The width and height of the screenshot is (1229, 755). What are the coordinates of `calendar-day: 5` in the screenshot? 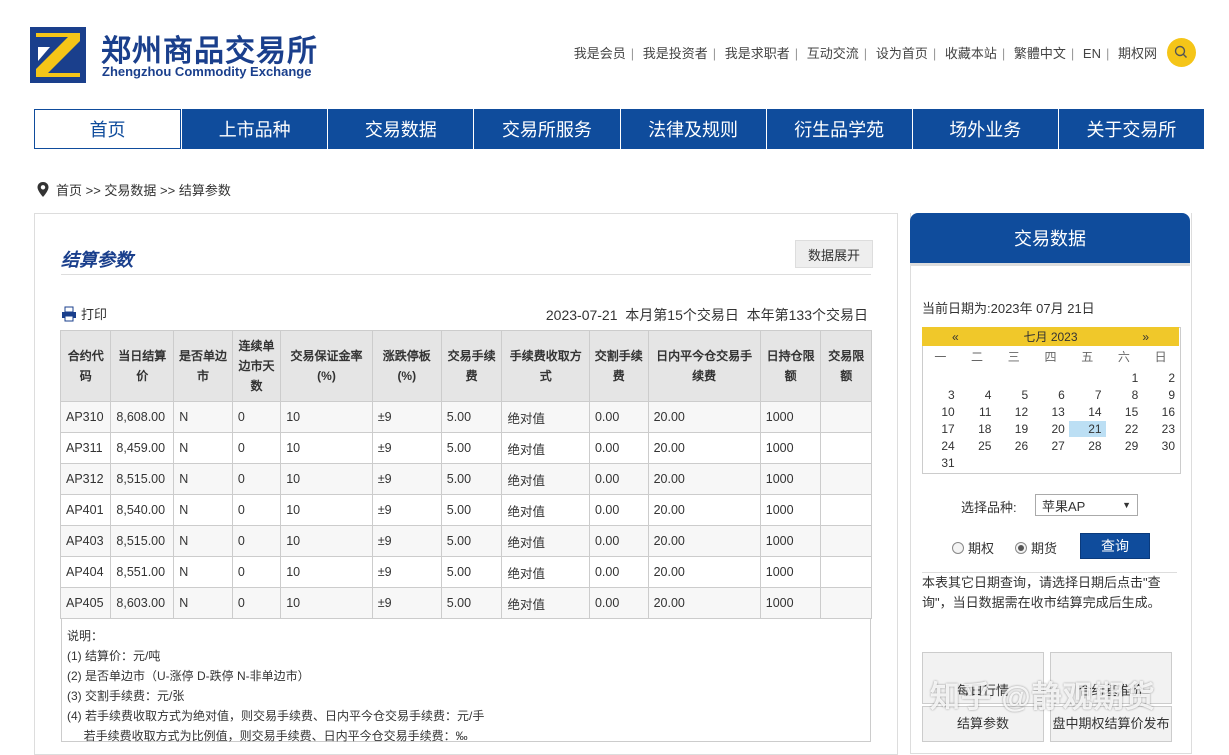 It's located at (1013, 395).